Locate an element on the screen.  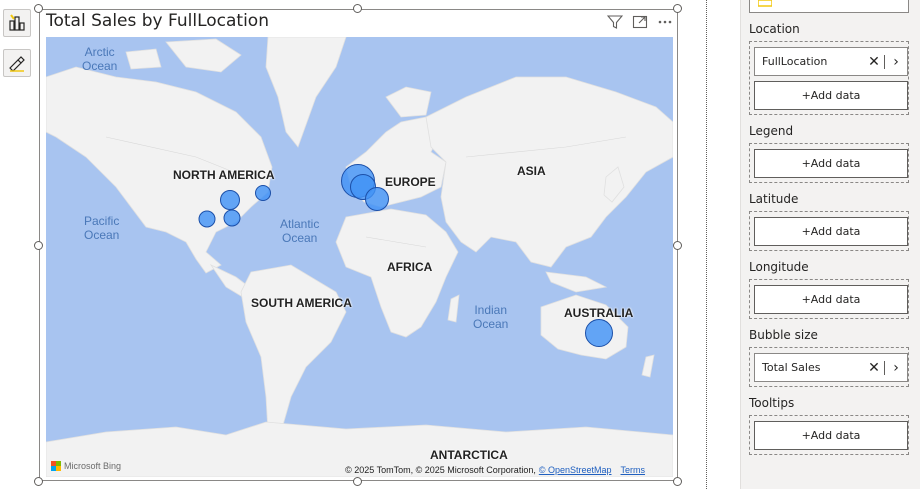
continent-label-australia: AUSTRALIA is located at coordinates (599, 313).